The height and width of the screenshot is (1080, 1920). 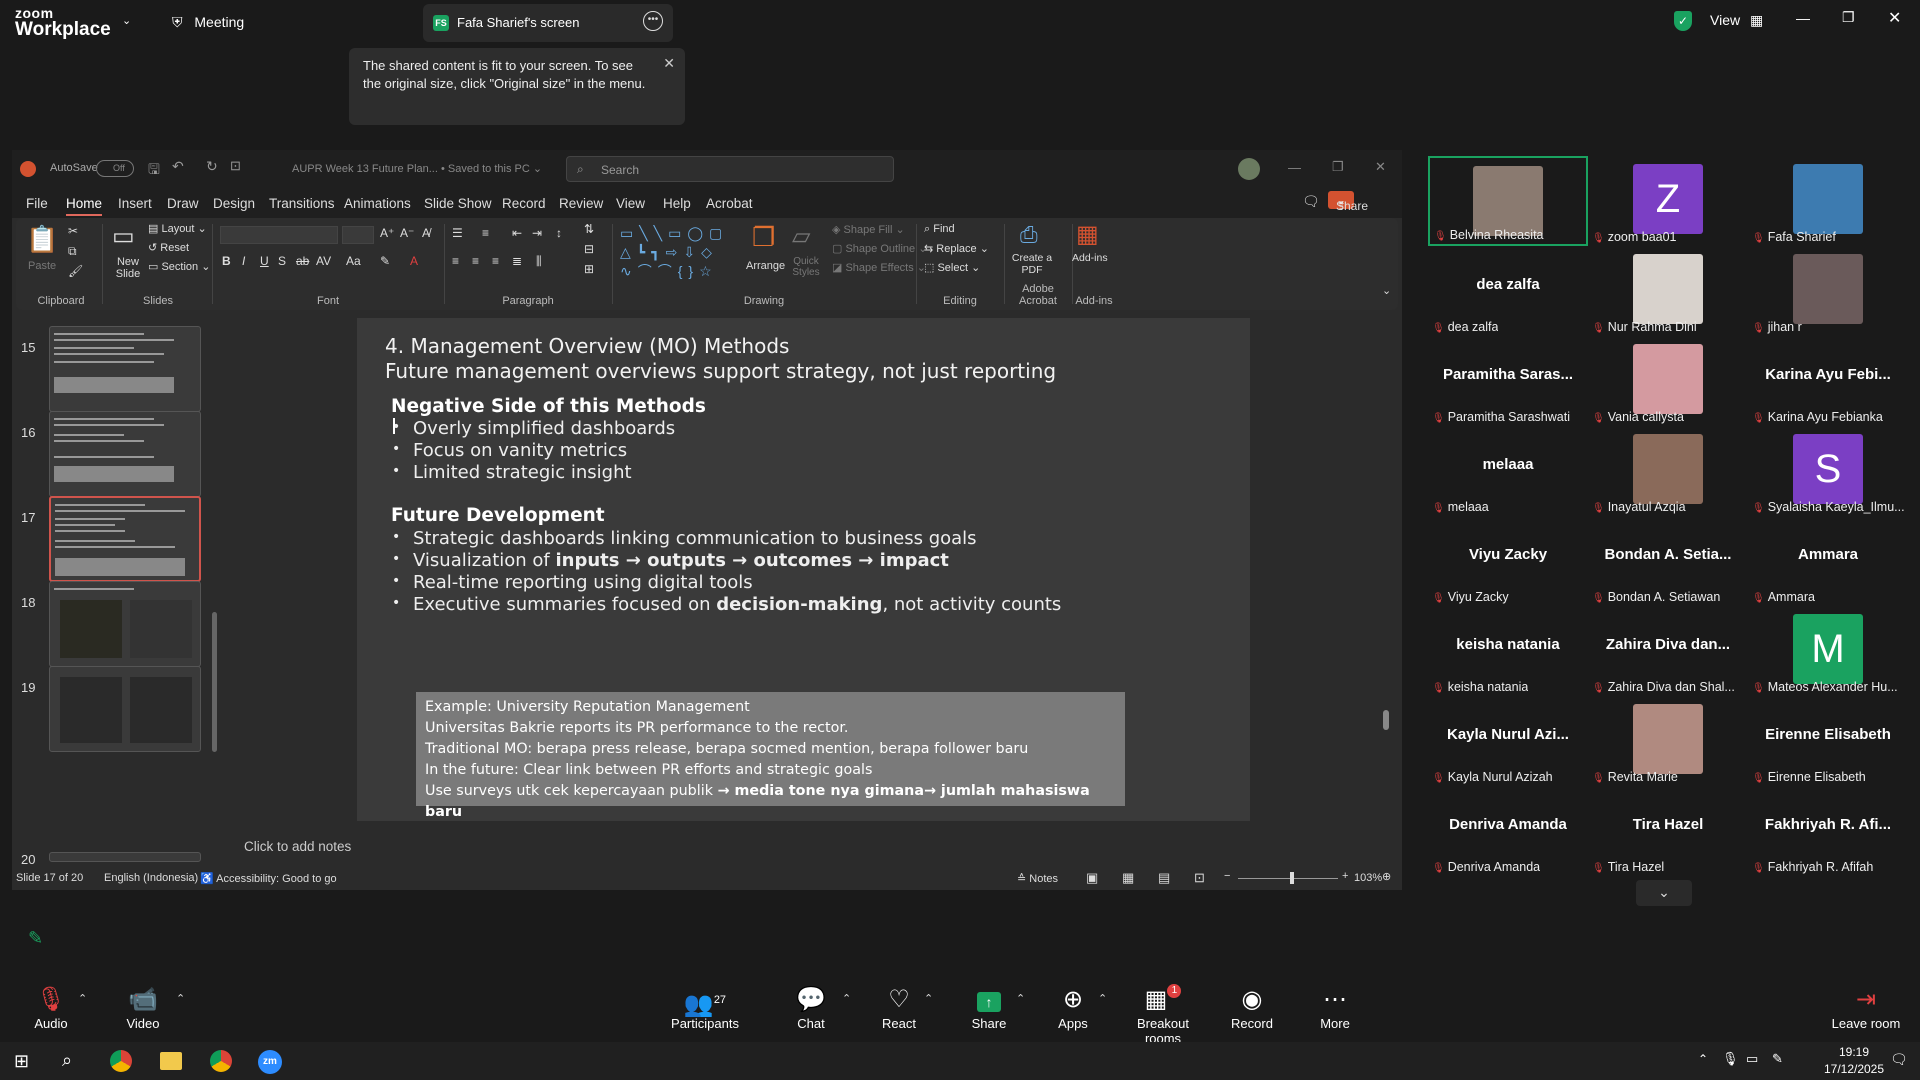 I want to click on tab-animations: Animations, so click(x=377, y=203).